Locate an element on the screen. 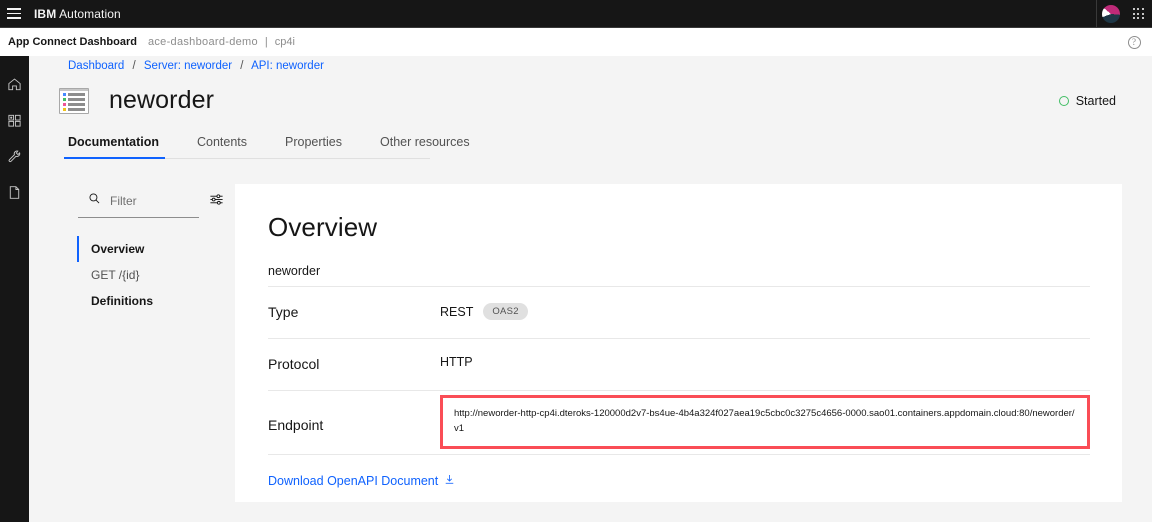 The width and height of the screenshot is (1152, 522). status-badge: Started is located at coordinates (1087, 100).